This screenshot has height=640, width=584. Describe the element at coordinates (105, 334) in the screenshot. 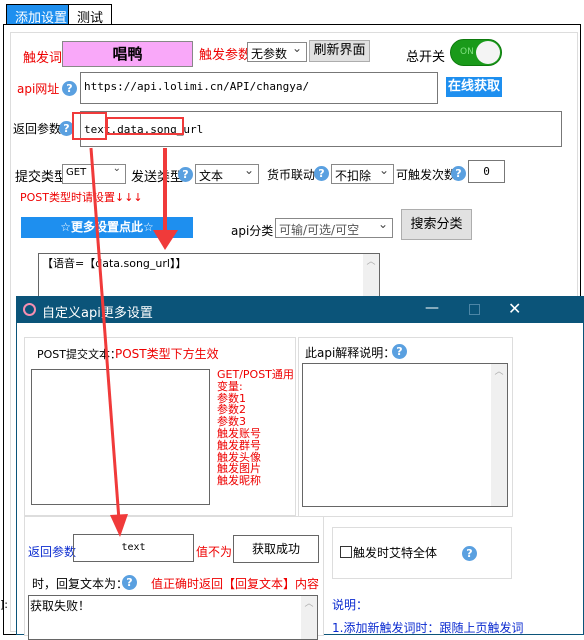

I see `annotation-arrow-to-return` at that location.